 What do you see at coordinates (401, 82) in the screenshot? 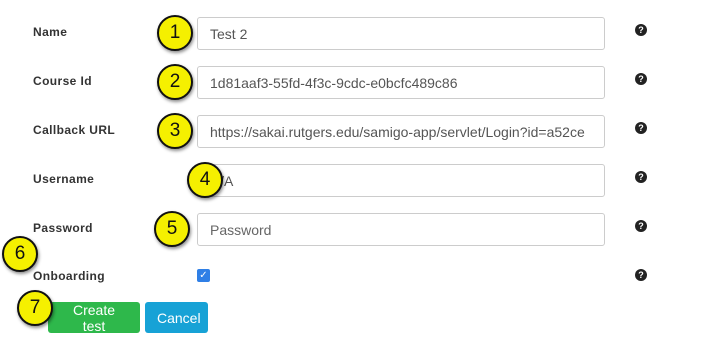
I see `course-id-input` at bounding box center [401, 82].